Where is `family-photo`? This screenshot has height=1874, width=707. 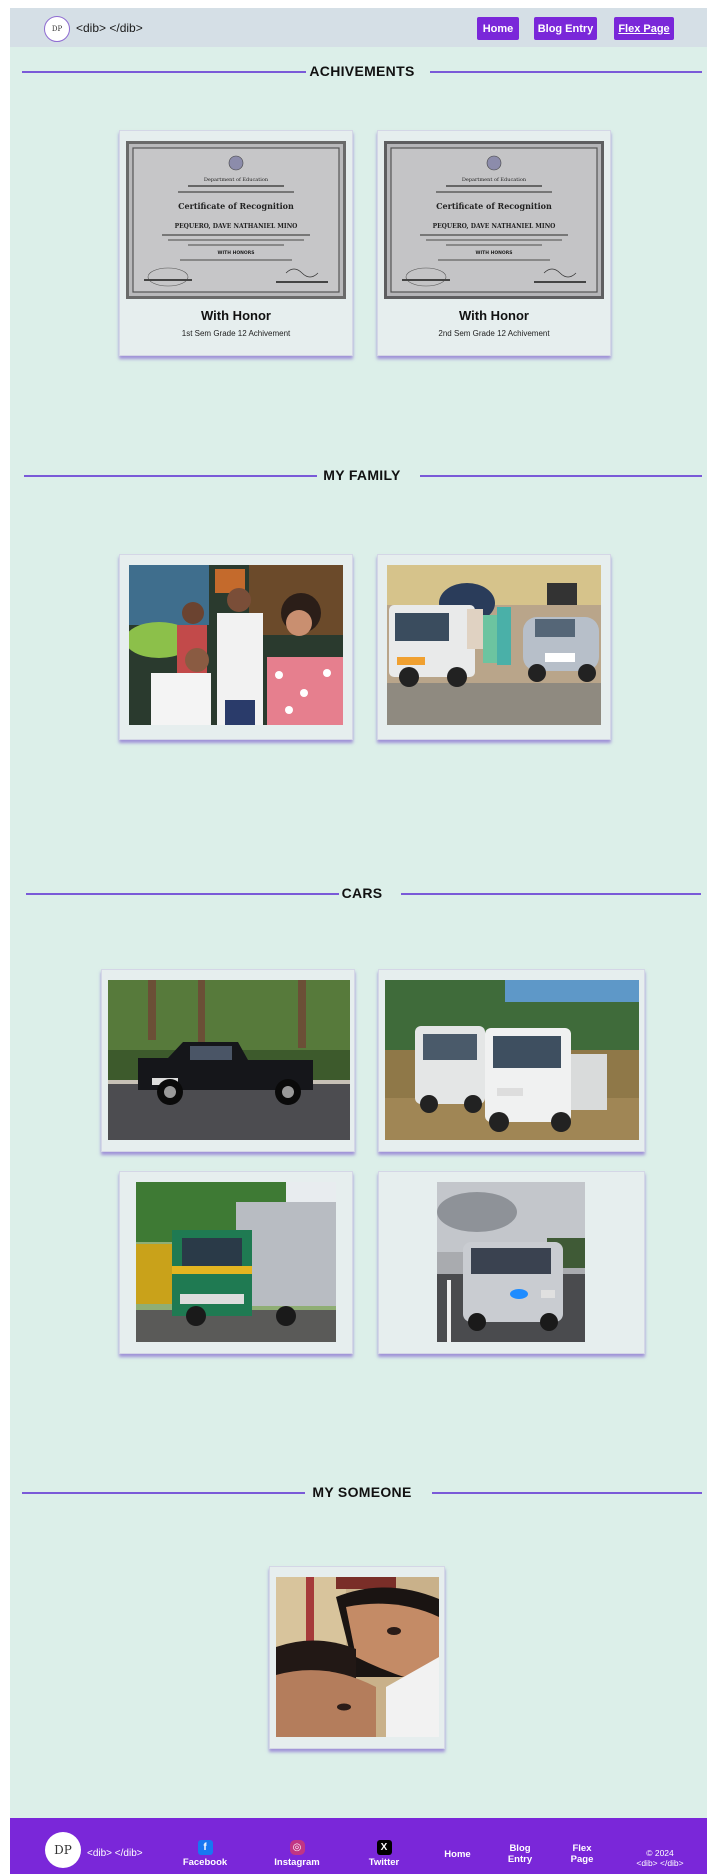
family-photo is located at coordinates (236, 645).